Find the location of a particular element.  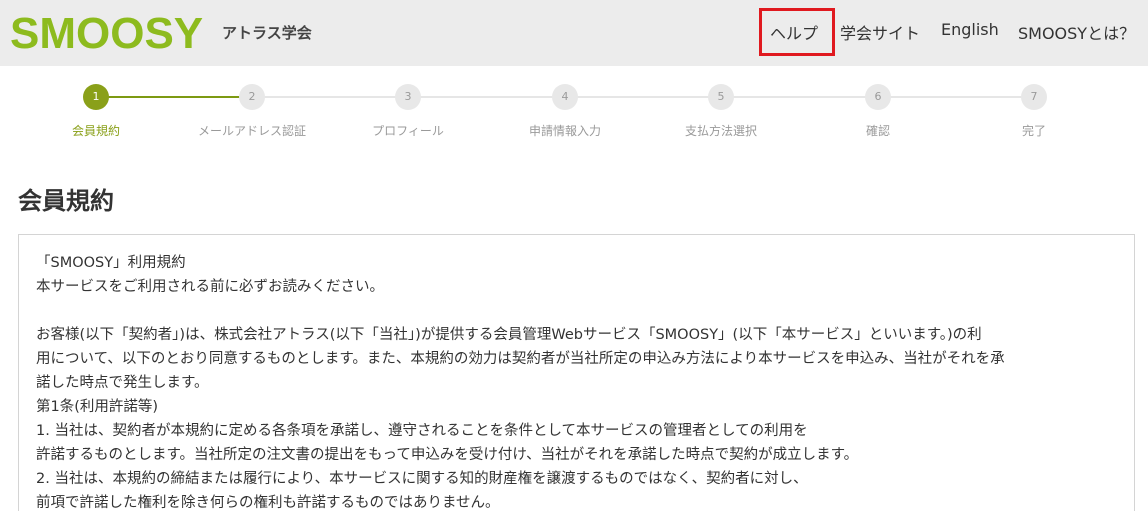

step-2-label: メールアドレス認証 is located at coordinates (251, 131).